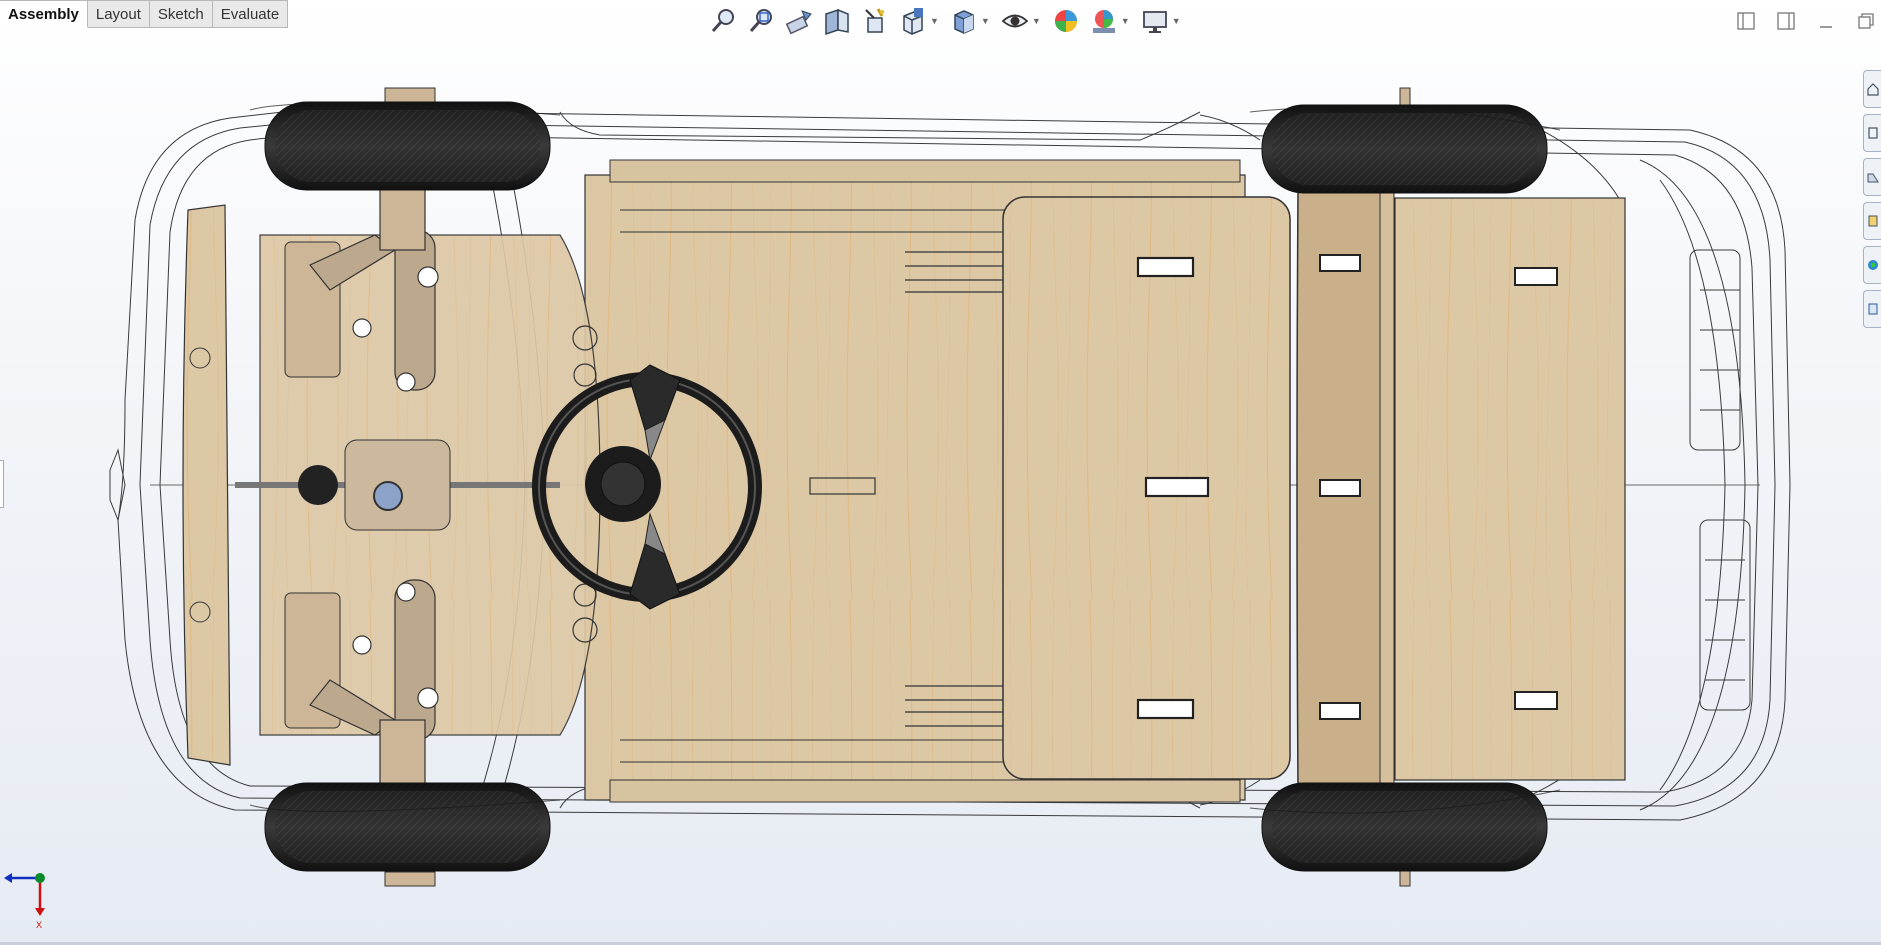 Image resolution: width=1881 pixels, height=945 pixels. What do you see at coordinates (1786, 21) in the screenshot?
I see `tile-right-icon` at bounding box center [1786, 21].